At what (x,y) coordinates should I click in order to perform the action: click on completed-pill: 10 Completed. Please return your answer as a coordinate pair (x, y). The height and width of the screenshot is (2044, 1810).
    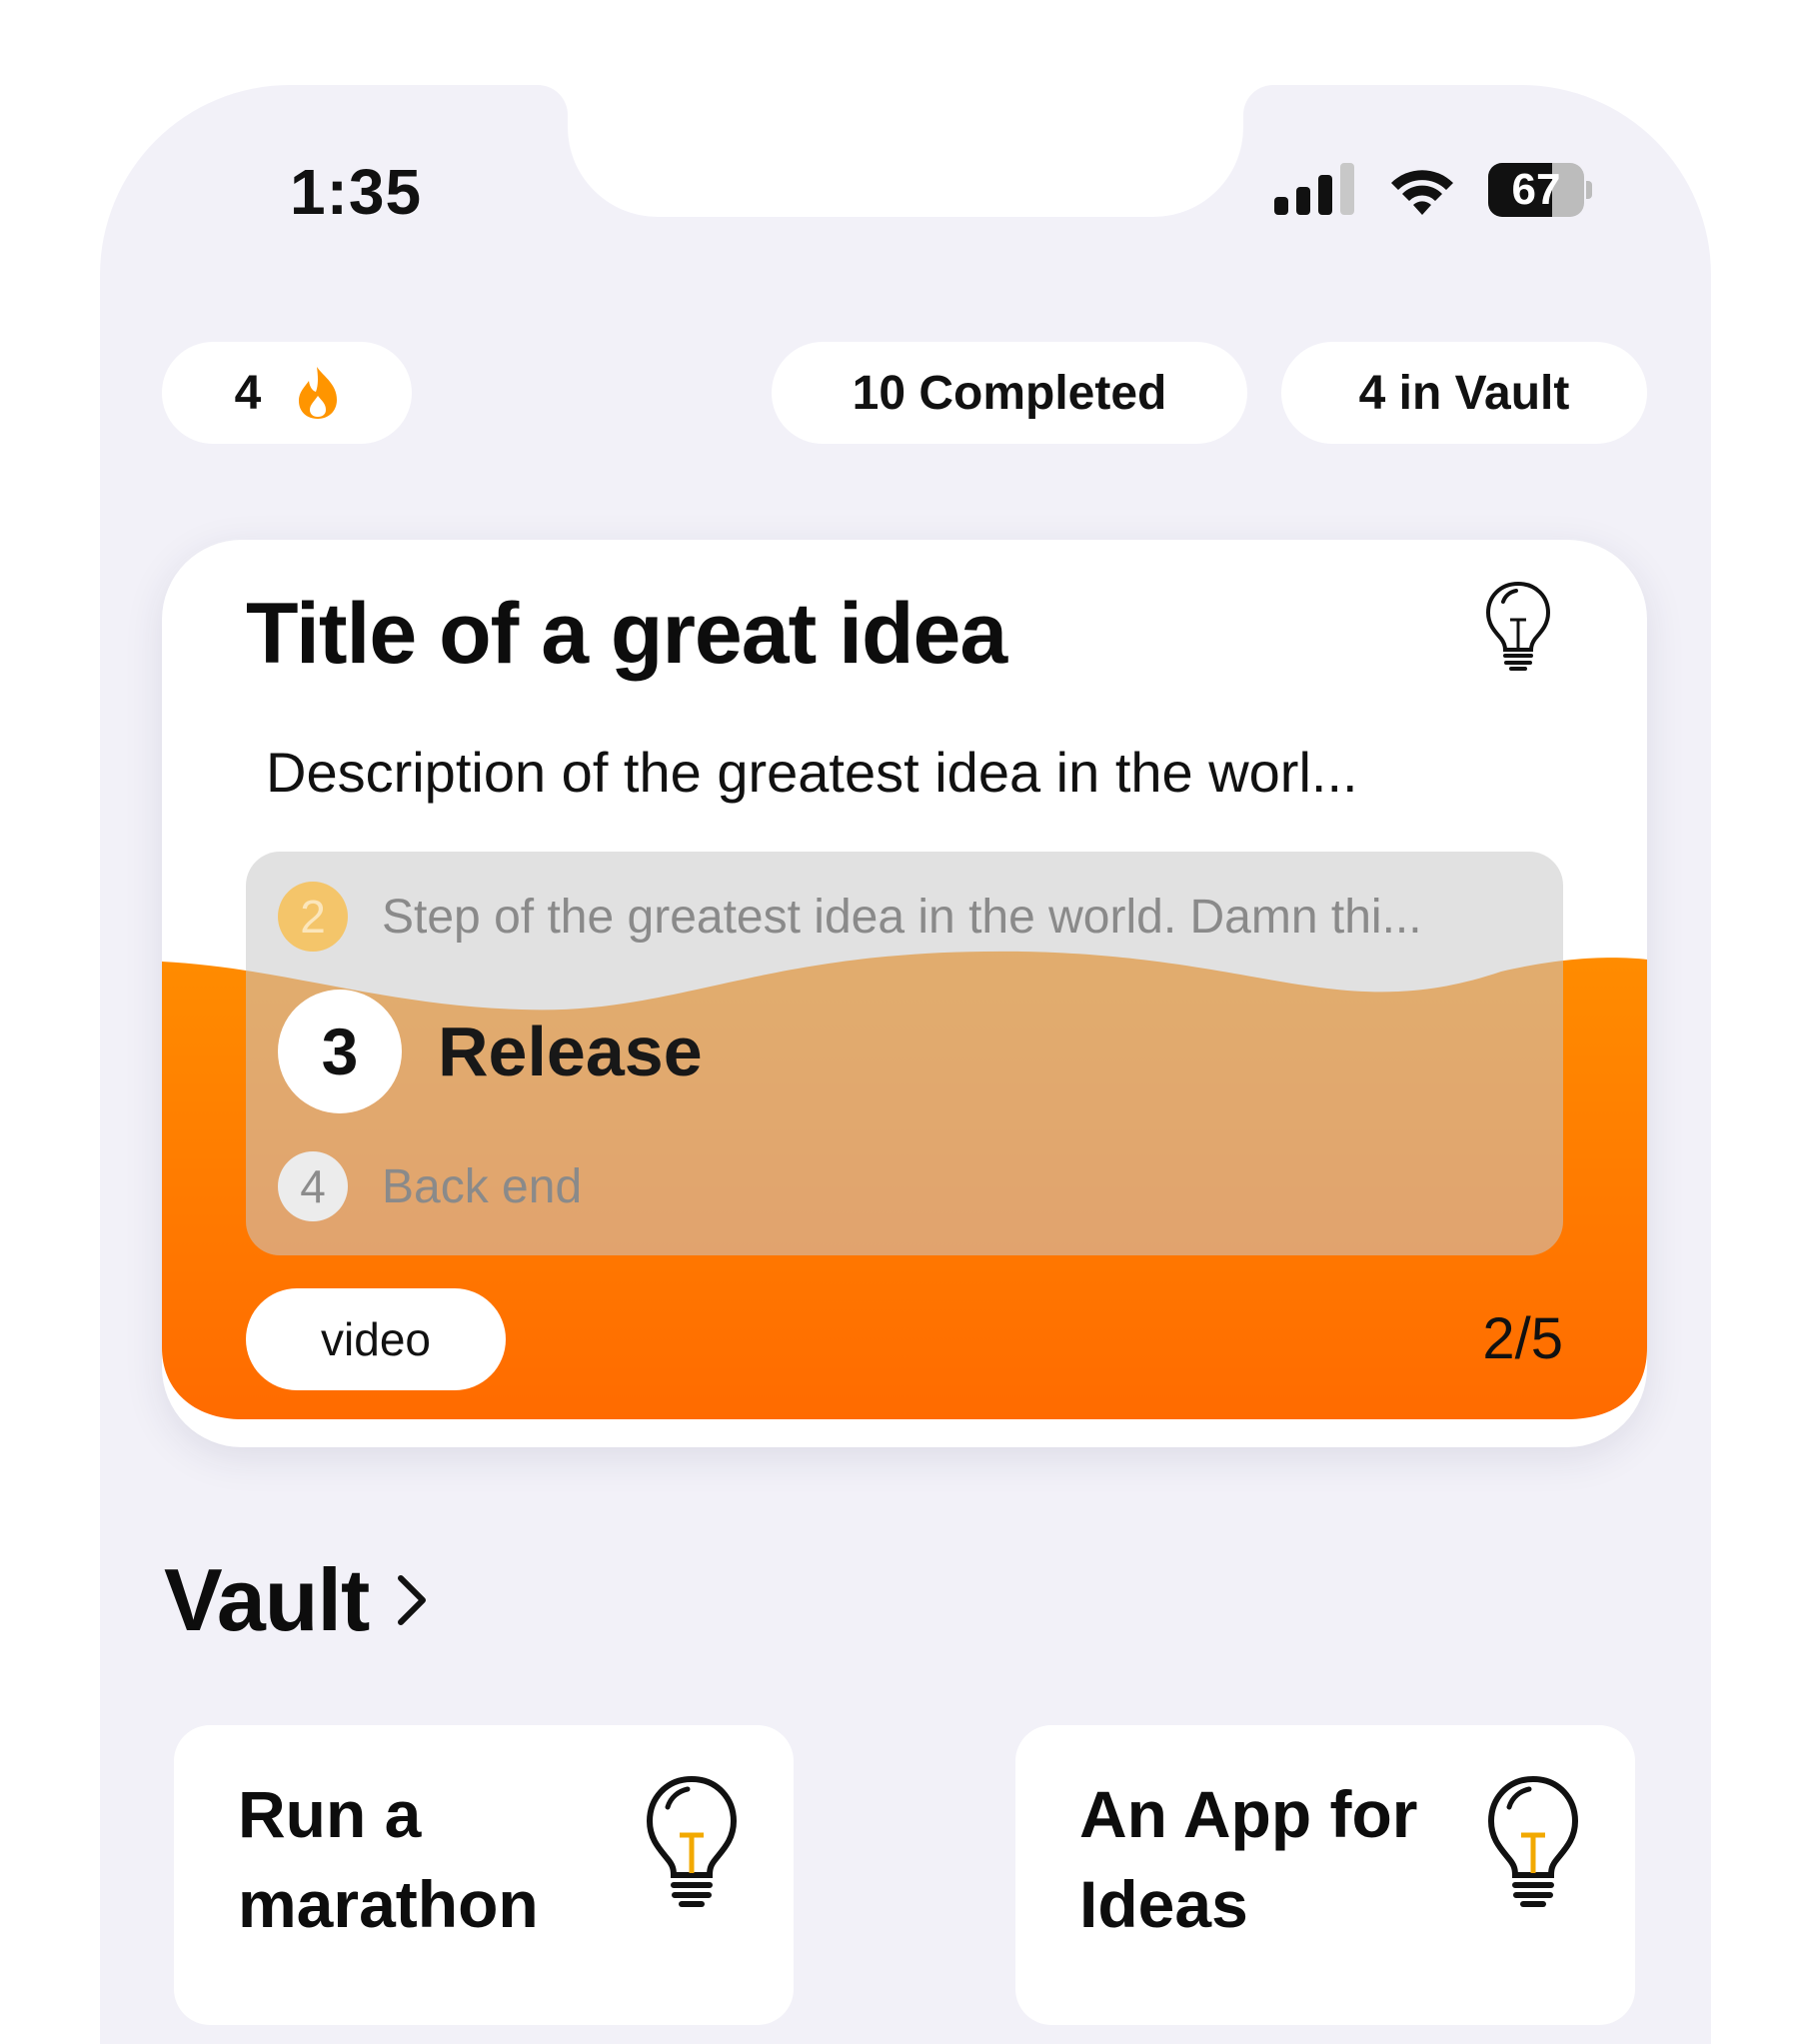
    Looking at the image, I should click on (1009, 393).